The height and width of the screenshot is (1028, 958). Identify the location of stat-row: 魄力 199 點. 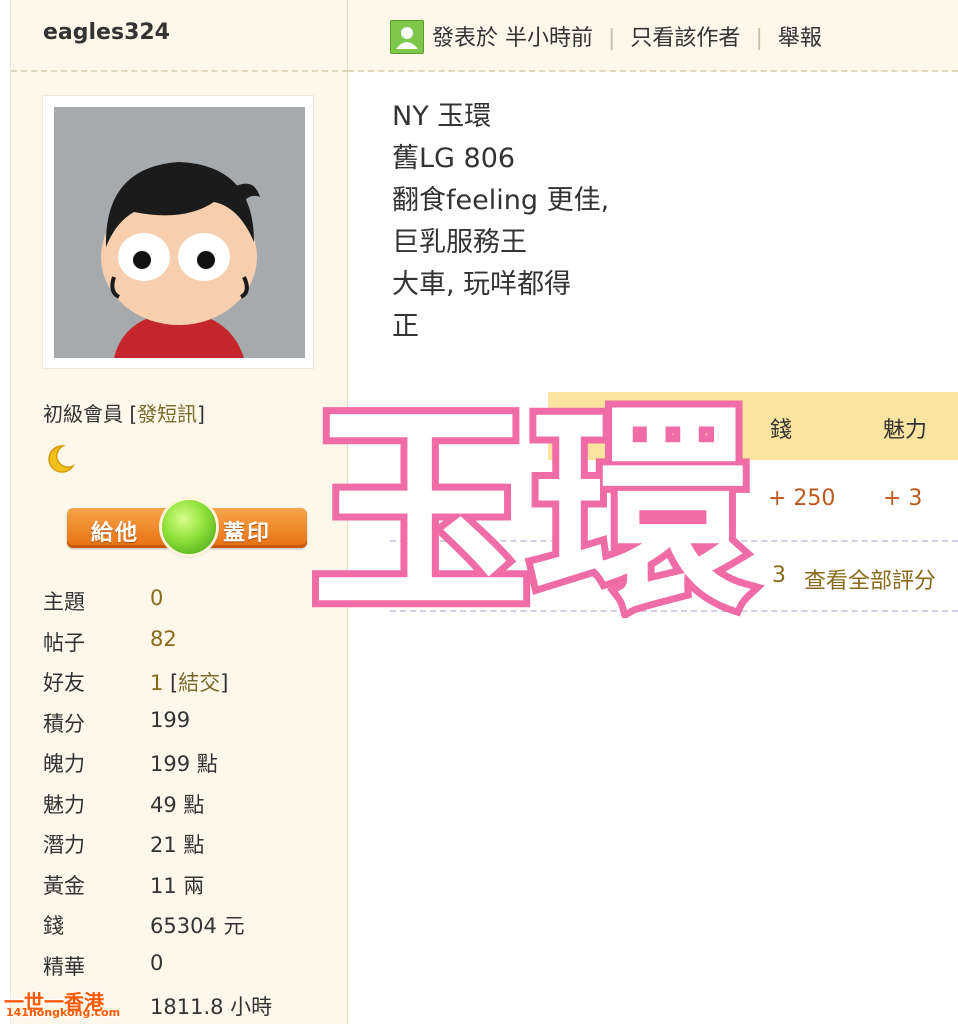
(193, 764).